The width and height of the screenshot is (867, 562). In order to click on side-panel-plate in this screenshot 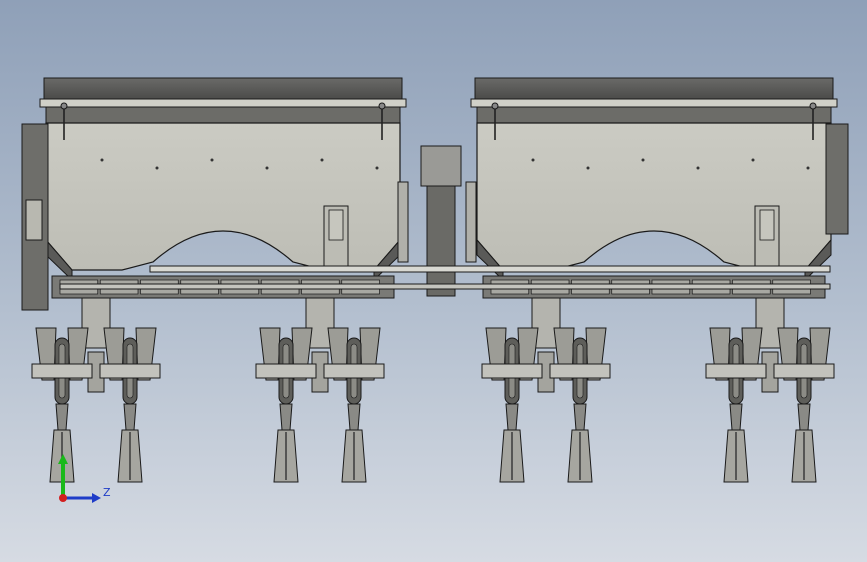, I will do `click(34, 220)`.